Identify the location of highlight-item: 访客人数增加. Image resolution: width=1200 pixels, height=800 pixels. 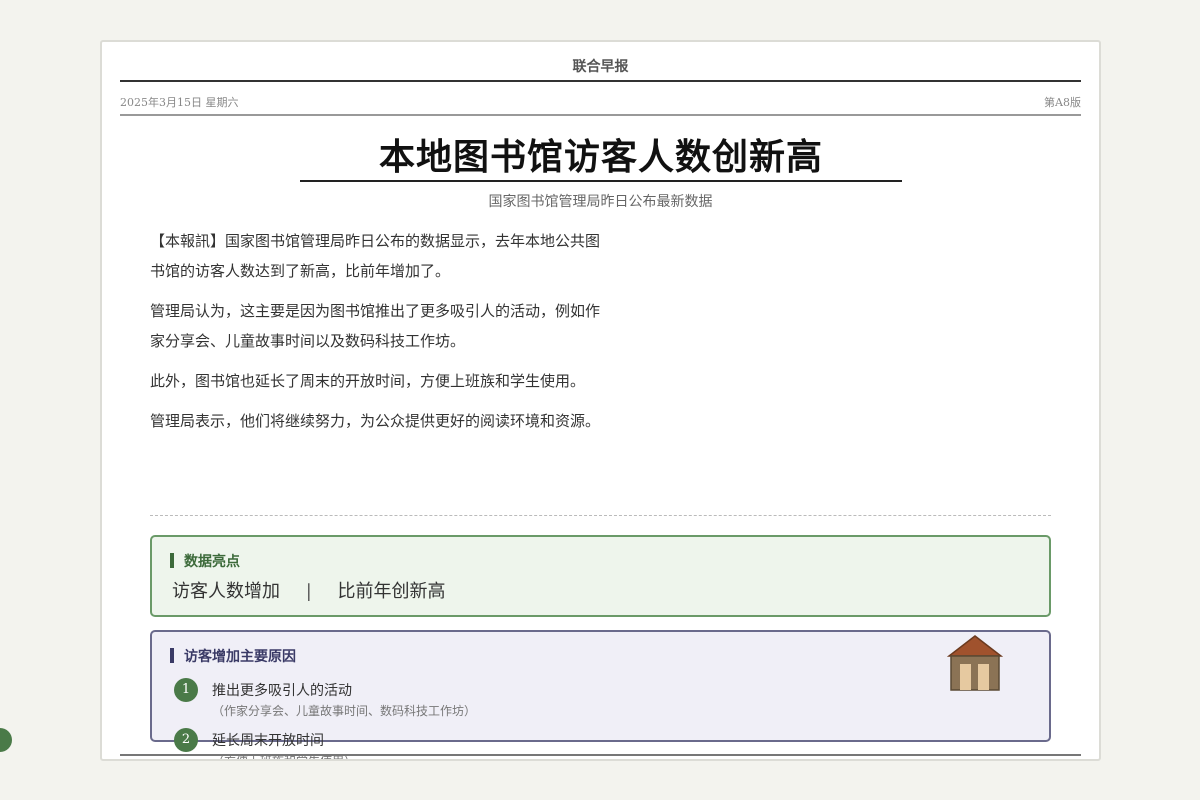
(226, 591).